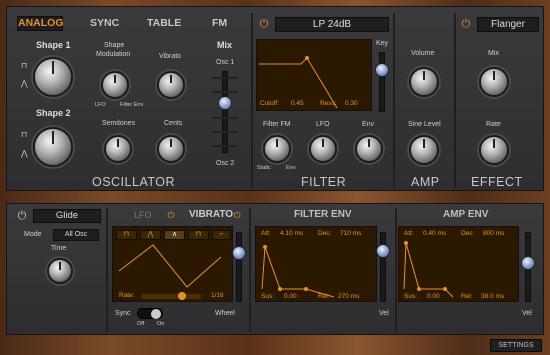 The width and height of the screenshot is (550, 355). I want to click on sync-label: Sync, so click(123, 313).